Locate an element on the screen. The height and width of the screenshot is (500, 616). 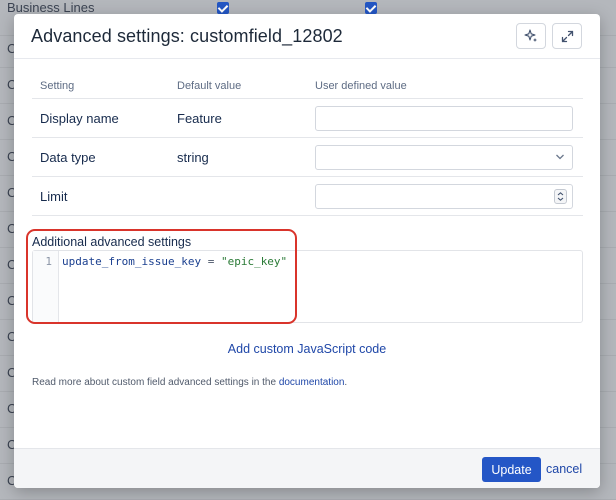
setting-name: Data type is located at coordinates (68, 157).